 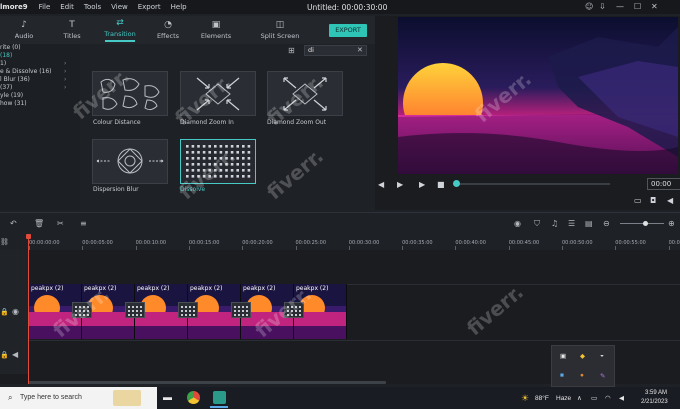 I want to click on menu-tools: Tools, so click(x=92, y=7).